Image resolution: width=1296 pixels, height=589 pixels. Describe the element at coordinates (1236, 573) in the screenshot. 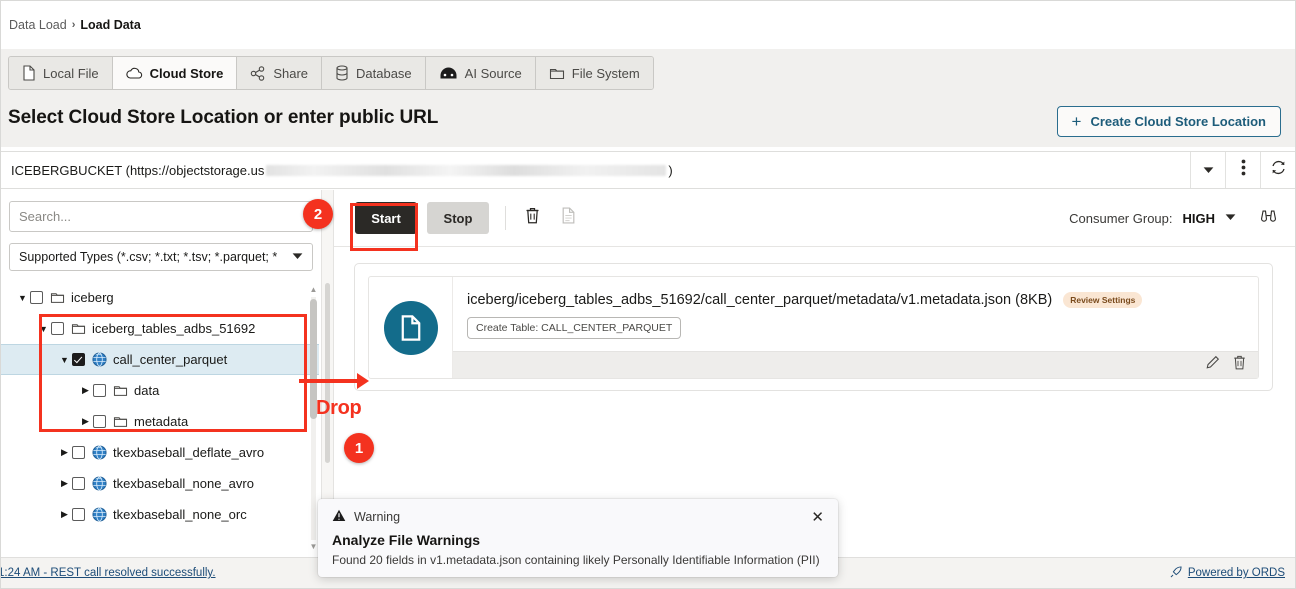

I see `powered-by-label: Powered by ORDS` at that location.